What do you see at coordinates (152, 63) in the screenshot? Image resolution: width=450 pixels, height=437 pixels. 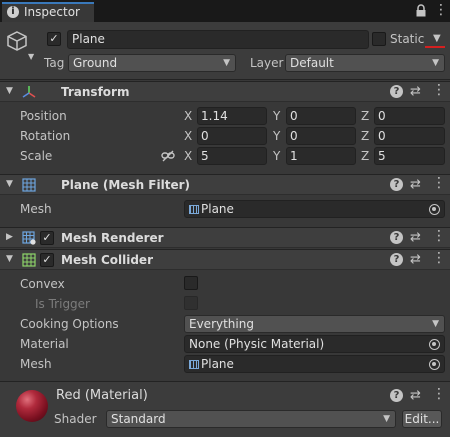 I see `tag-dropdown: Ground ▼` at bounding box center [152, 63].